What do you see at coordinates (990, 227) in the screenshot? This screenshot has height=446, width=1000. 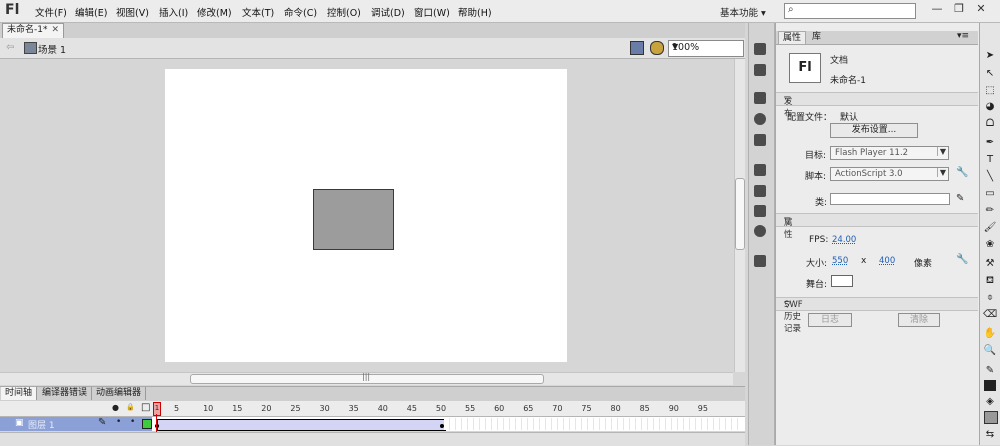 I see `brush-tool-icon: 🖌` at bounding box center [990, 227].